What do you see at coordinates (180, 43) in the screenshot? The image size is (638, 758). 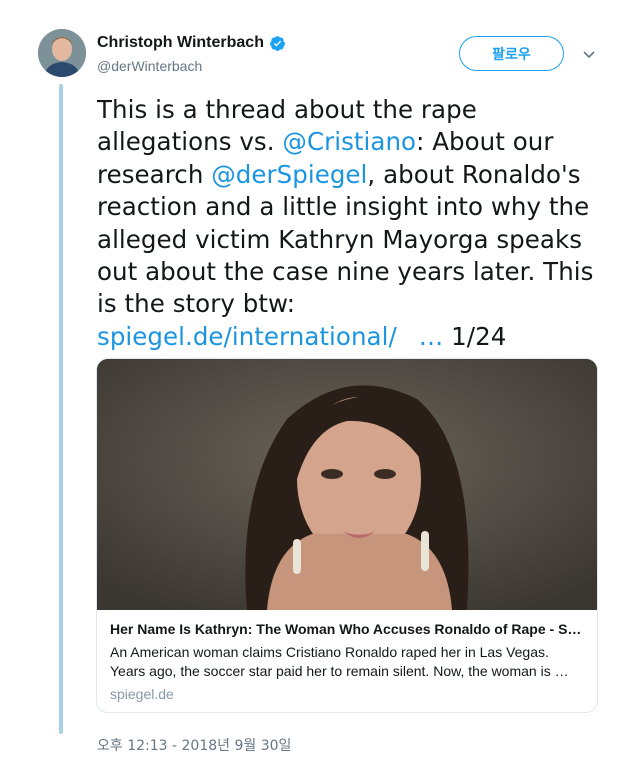 I see `display-name: Christoph Winterbach` at bounding box center [180, 43].